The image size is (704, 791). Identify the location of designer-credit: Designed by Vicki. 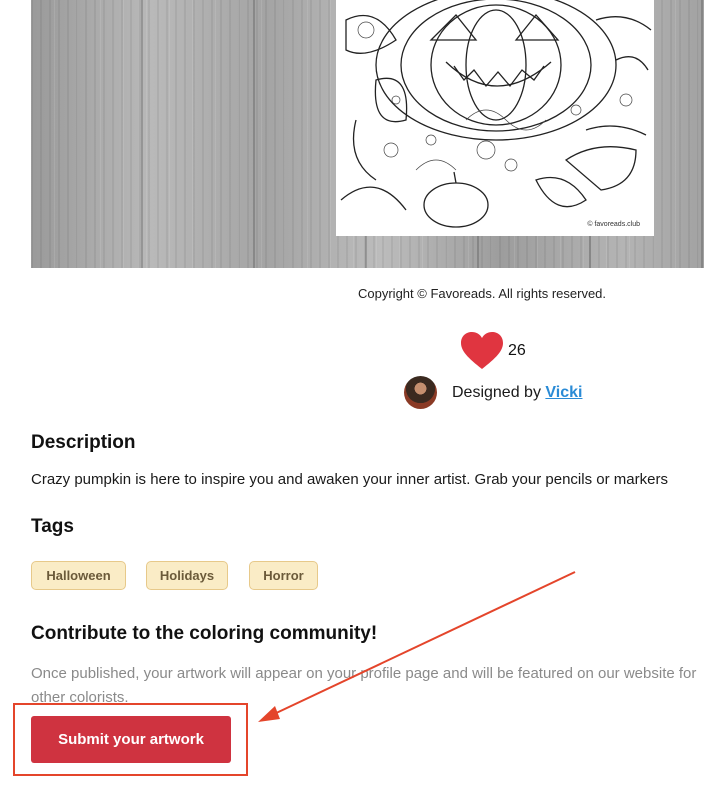
(493, 392).